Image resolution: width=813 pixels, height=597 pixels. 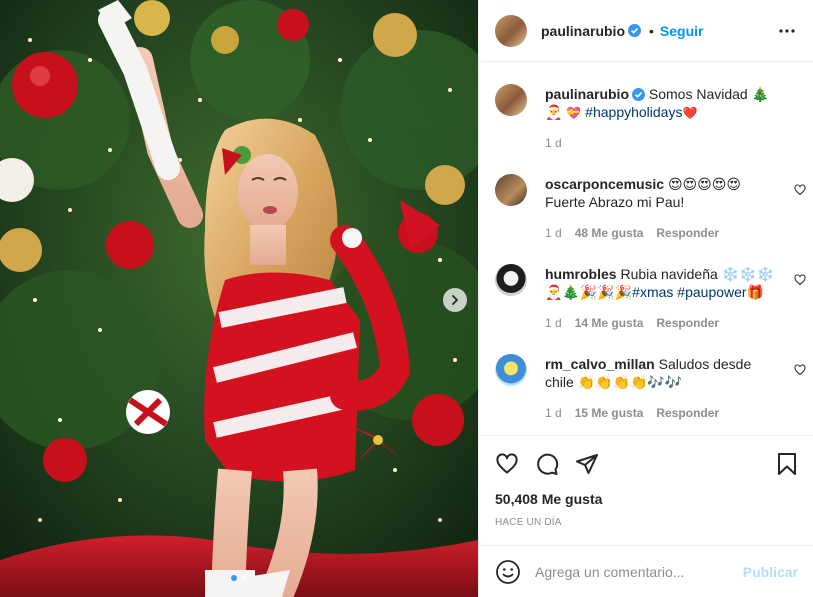 What do you see at coordinates (548, 499) in the screenshot?
I see `likes-count: 50,408 Me gusta` at bounding box center [548, 499].